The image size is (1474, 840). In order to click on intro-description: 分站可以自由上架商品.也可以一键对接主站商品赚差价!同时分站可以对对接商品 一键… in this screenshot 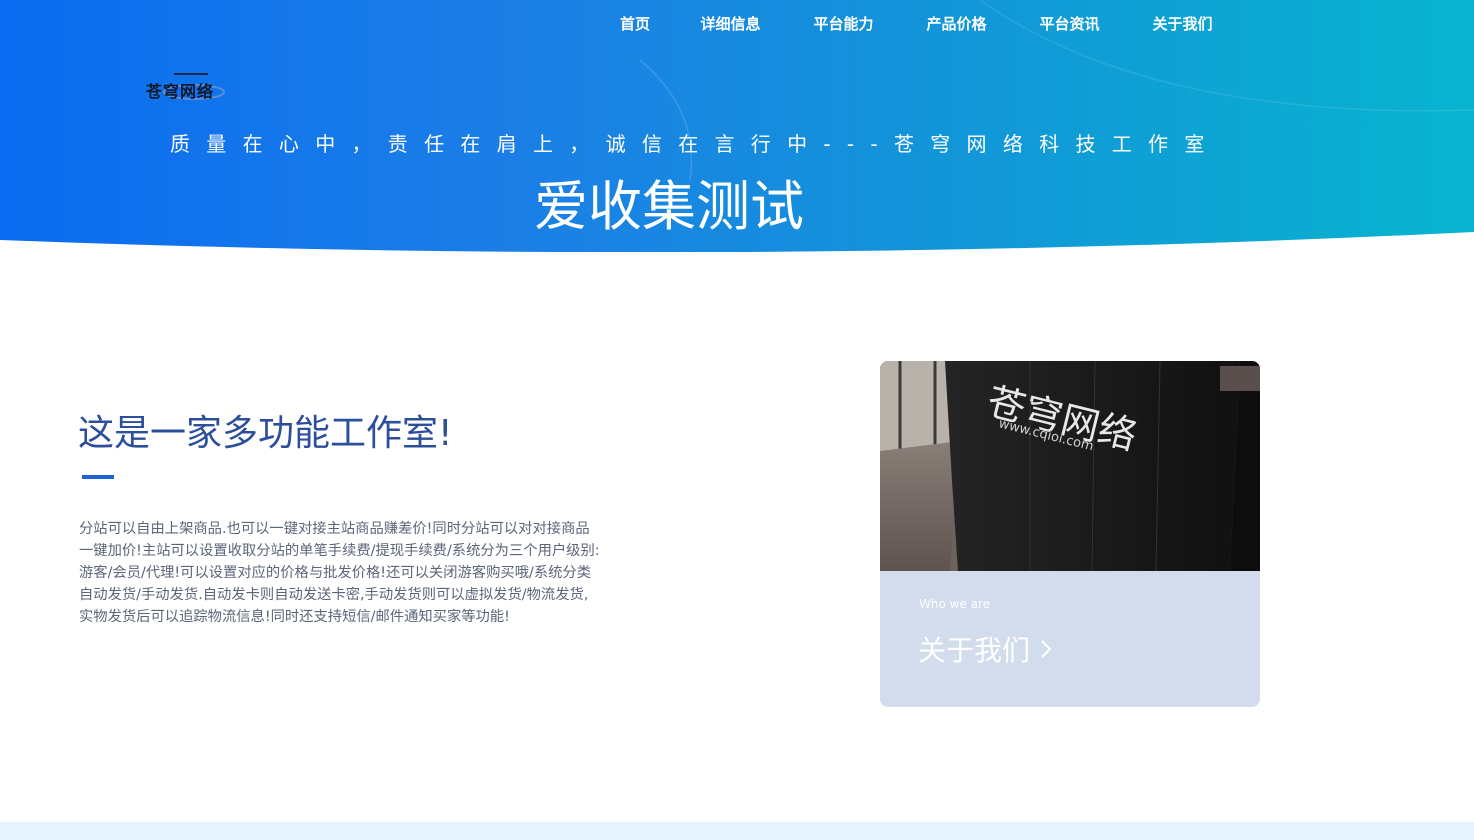, I will do `click(369, 573)`.